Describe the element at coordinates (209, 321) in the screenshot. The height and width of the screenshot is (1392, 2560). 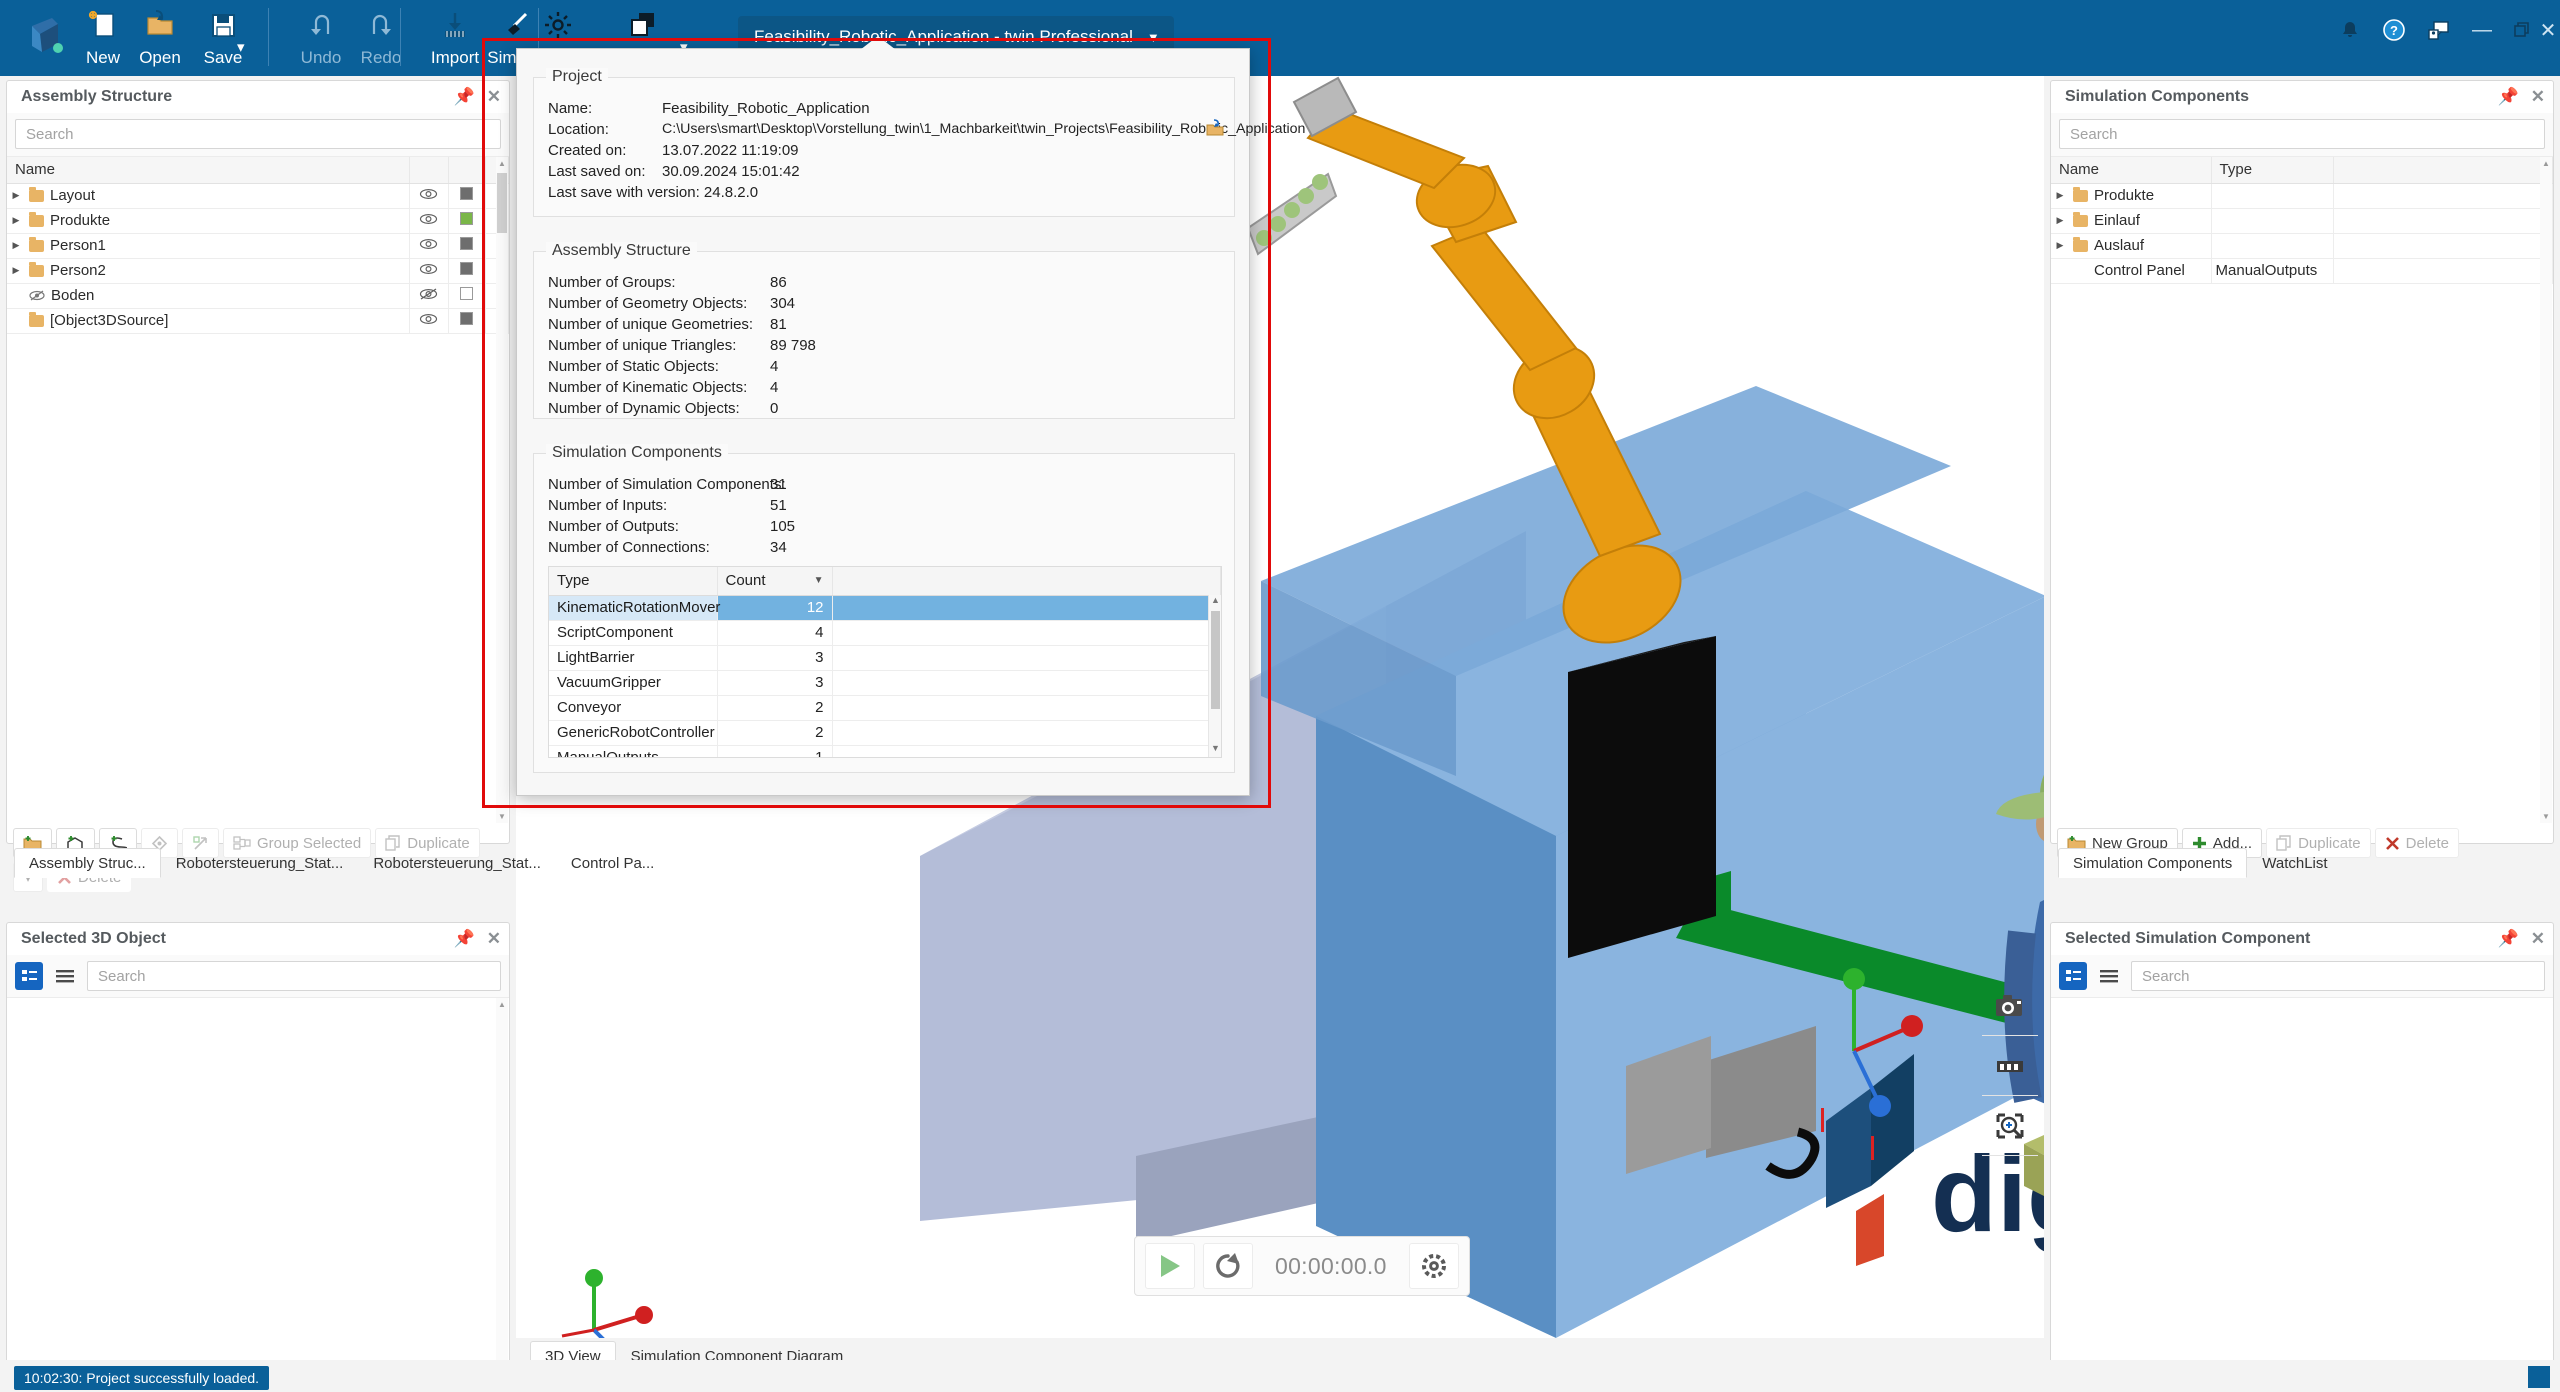
I see `assembly-row-name-cell: [Object3DSource]` at that location.